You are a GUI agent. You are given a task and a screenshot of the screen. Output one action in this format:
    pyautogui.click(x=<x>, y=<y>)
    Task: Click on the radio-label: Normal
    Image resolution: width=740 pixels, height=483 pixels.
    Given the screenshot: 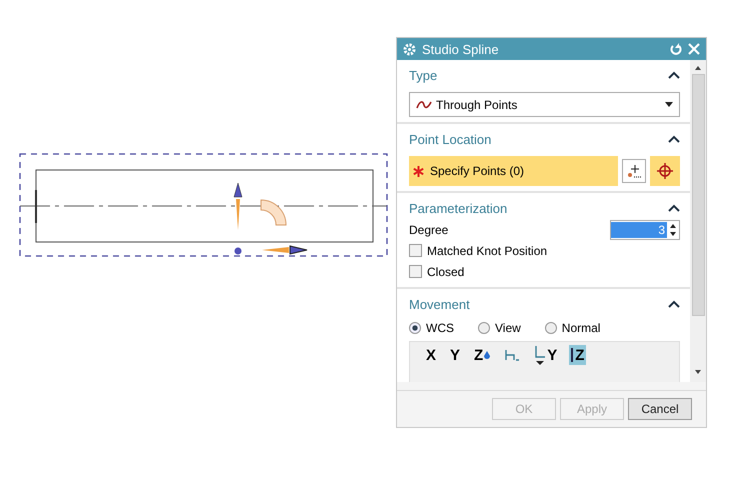 What is the action you would take?
    pyautogui.click(x=581, y=328)
    